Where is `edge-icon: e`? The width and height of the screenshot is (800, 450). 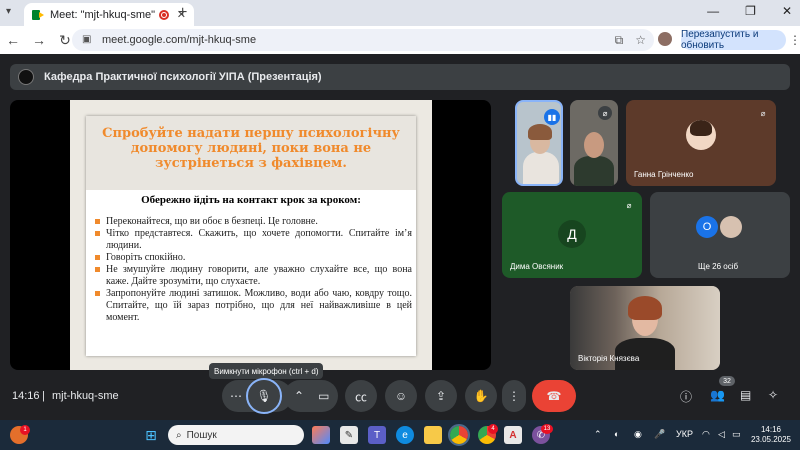
edge-icon: e is located at coordinates (405, 435).